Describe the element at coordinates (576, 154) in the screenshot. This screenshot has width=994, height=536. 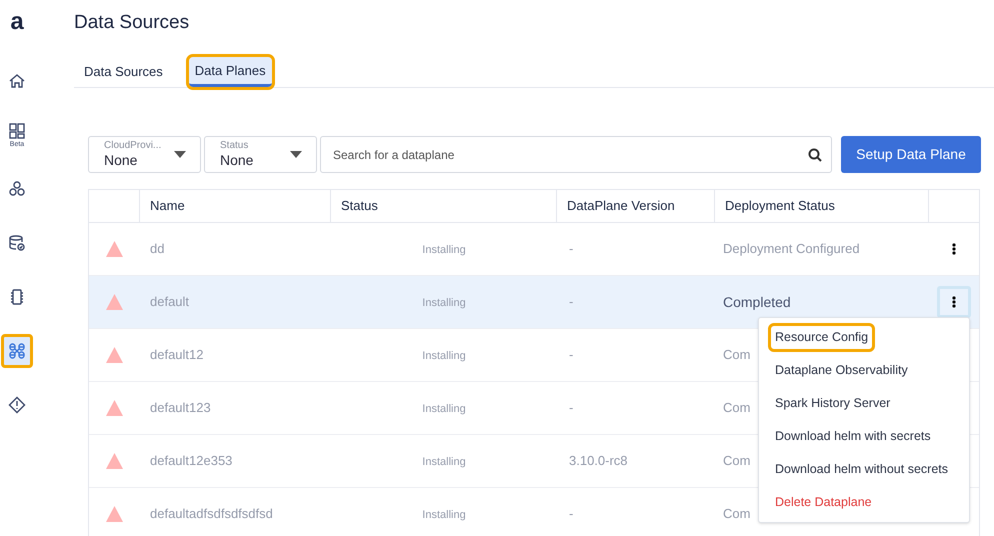
I see `search-field: Search for a dataplane` at that location.